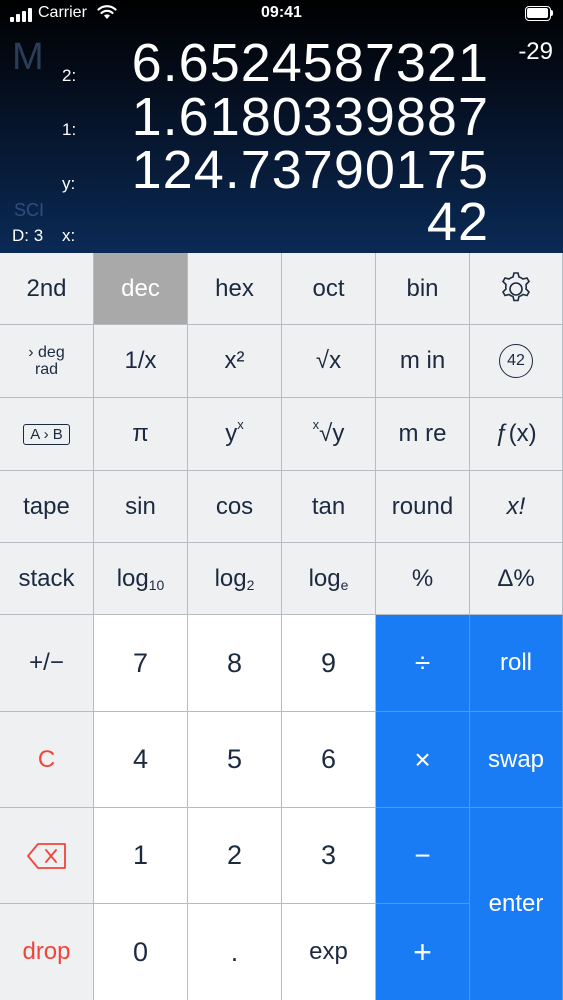  Describe the element at coordinates (281, 12) in the screenshot. I see `clock: 09:41` at that location.